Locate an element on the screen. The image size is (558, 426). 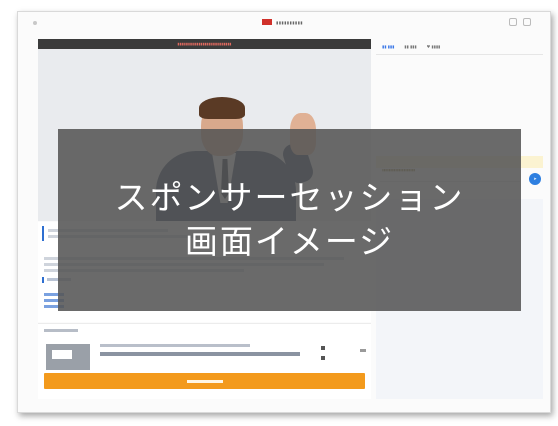
top-bar: ▮▮▮▮▮▮▮▮▮▮ is located at coordinates (283, 25).